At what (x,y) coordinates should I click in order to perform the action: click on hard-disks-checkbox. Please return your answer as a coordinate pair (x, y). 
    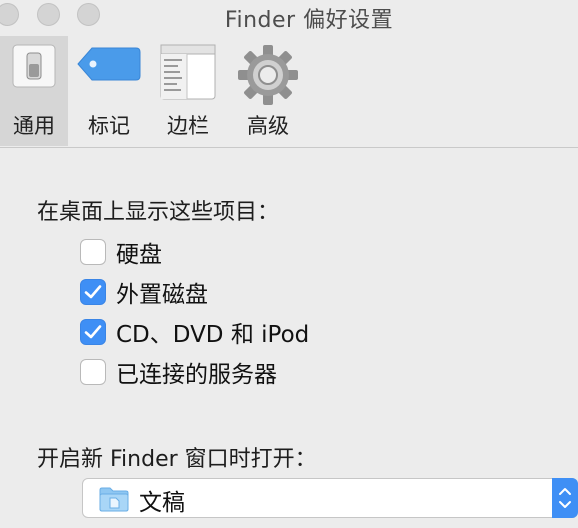
    Looking at the image, I should click on (93, 252).